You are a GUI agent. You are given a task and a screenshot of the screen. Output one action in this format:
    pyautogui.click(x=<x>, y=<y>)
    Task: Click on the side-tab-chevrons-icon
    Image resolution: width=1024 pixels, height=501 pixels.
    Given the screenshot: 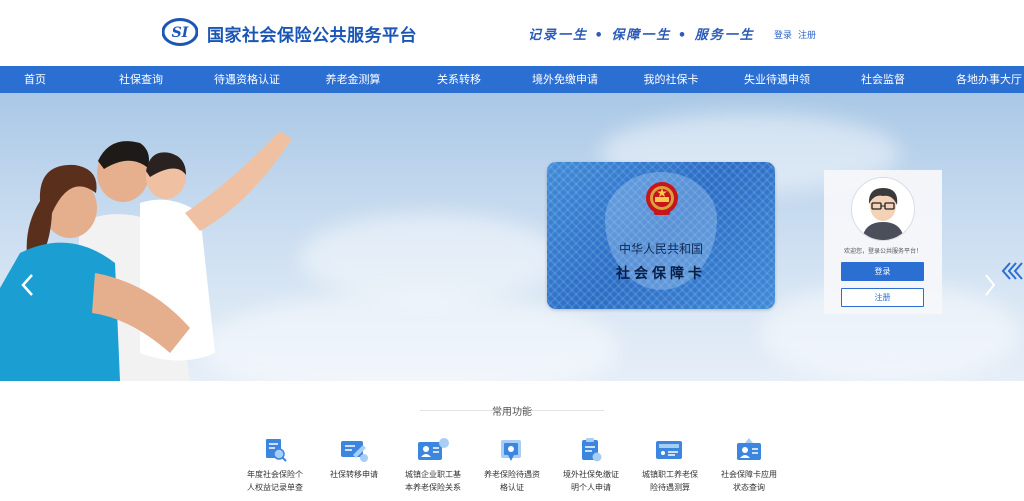 What is the action you would take?
    pyautogui.click(x=1012, y=271)
    